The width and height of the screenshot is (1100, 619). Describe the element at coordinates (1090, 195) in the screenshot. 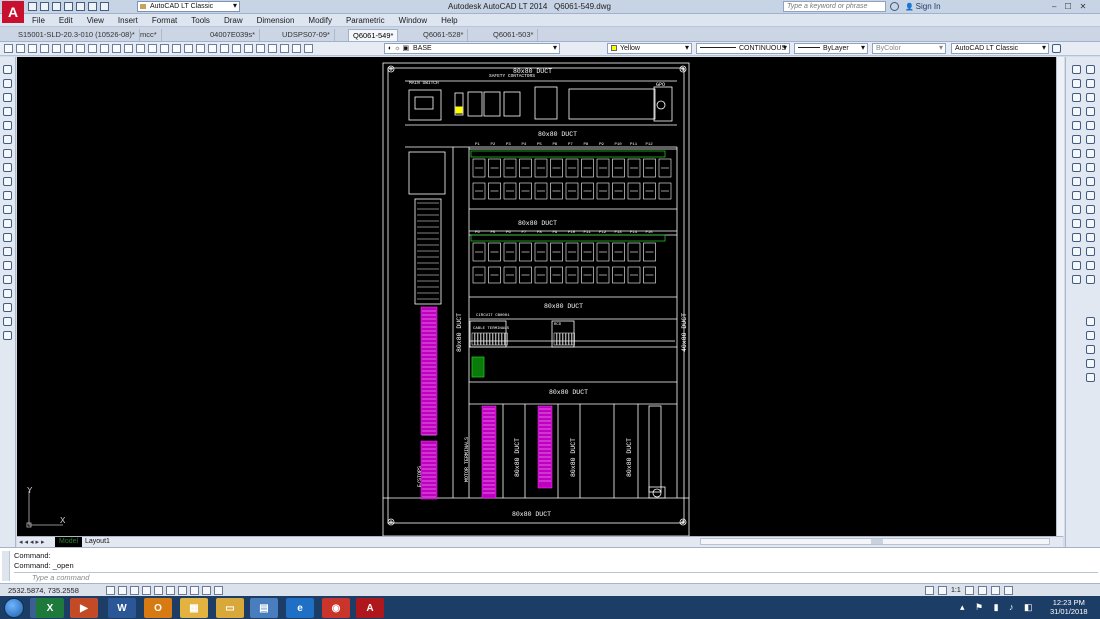

I see `dim-arc-icon` at that location.